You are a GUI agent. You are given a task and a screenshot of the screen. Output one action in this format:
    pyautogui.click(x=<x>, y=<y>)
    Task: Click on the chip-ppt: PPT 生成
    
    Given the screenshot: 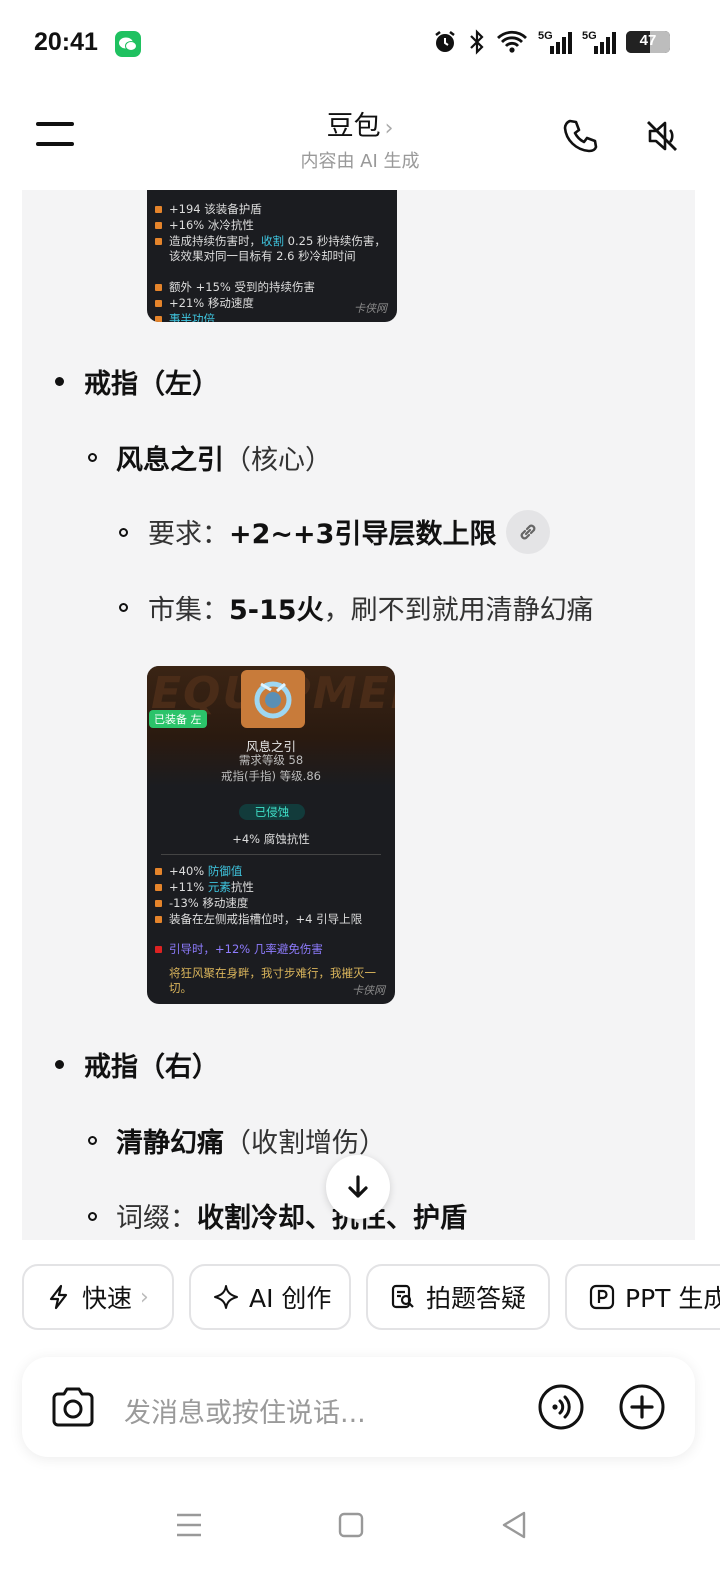 What is the action you would take?
    pyautogui.click(x=642, y=1297)
    